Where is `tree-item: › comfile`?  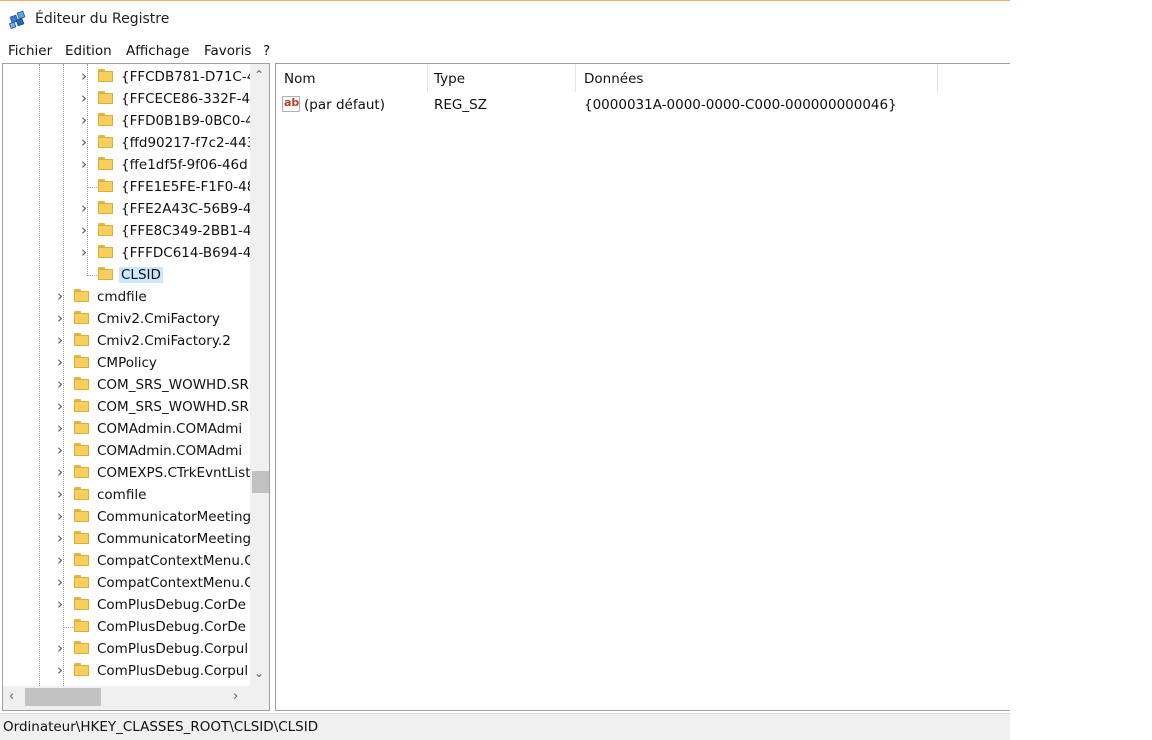 tree-item: › comfile is located at coordinates (127, 495).